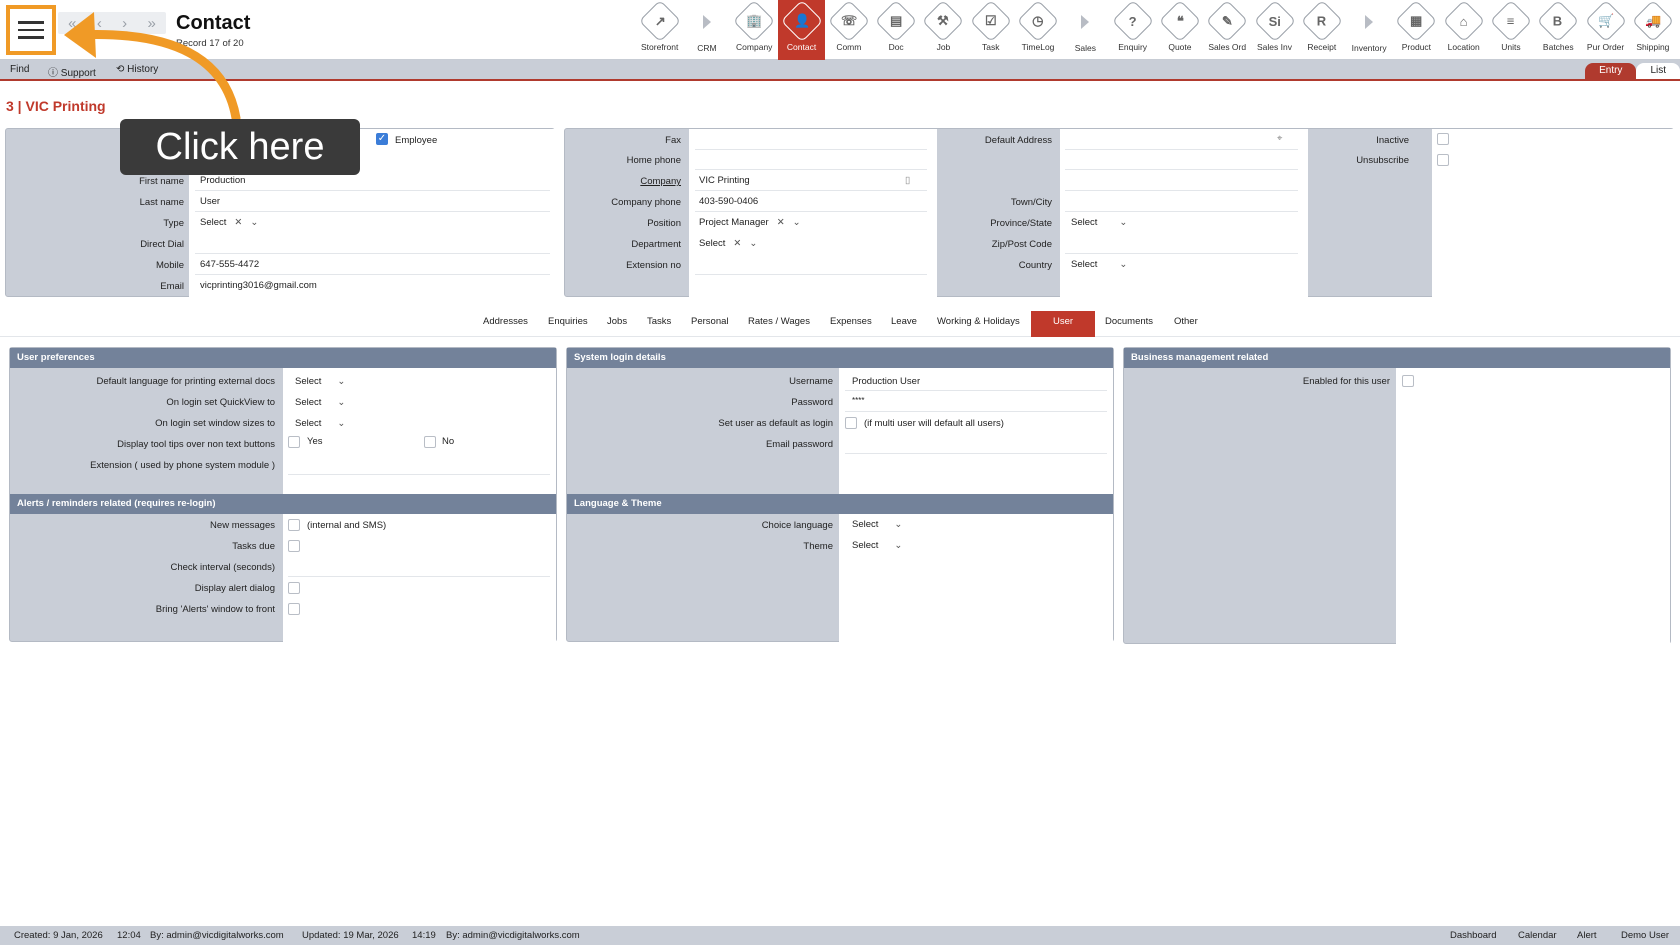 This screenshot has height=945, width=1680. What do you see at coordinates (222, 180) in the screenshot?
I see `first-name-field: Production` at bounding box center [222, 180].